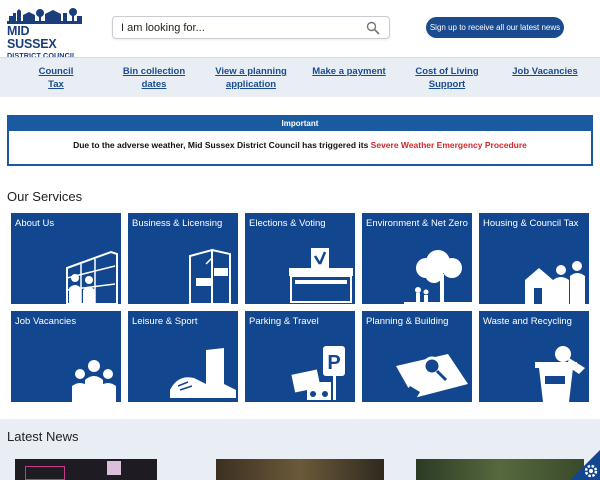  Describe the element at coordinates (251, 78) in the screenshot. I see `quicklink-planning-application: View a planning application` at that location.